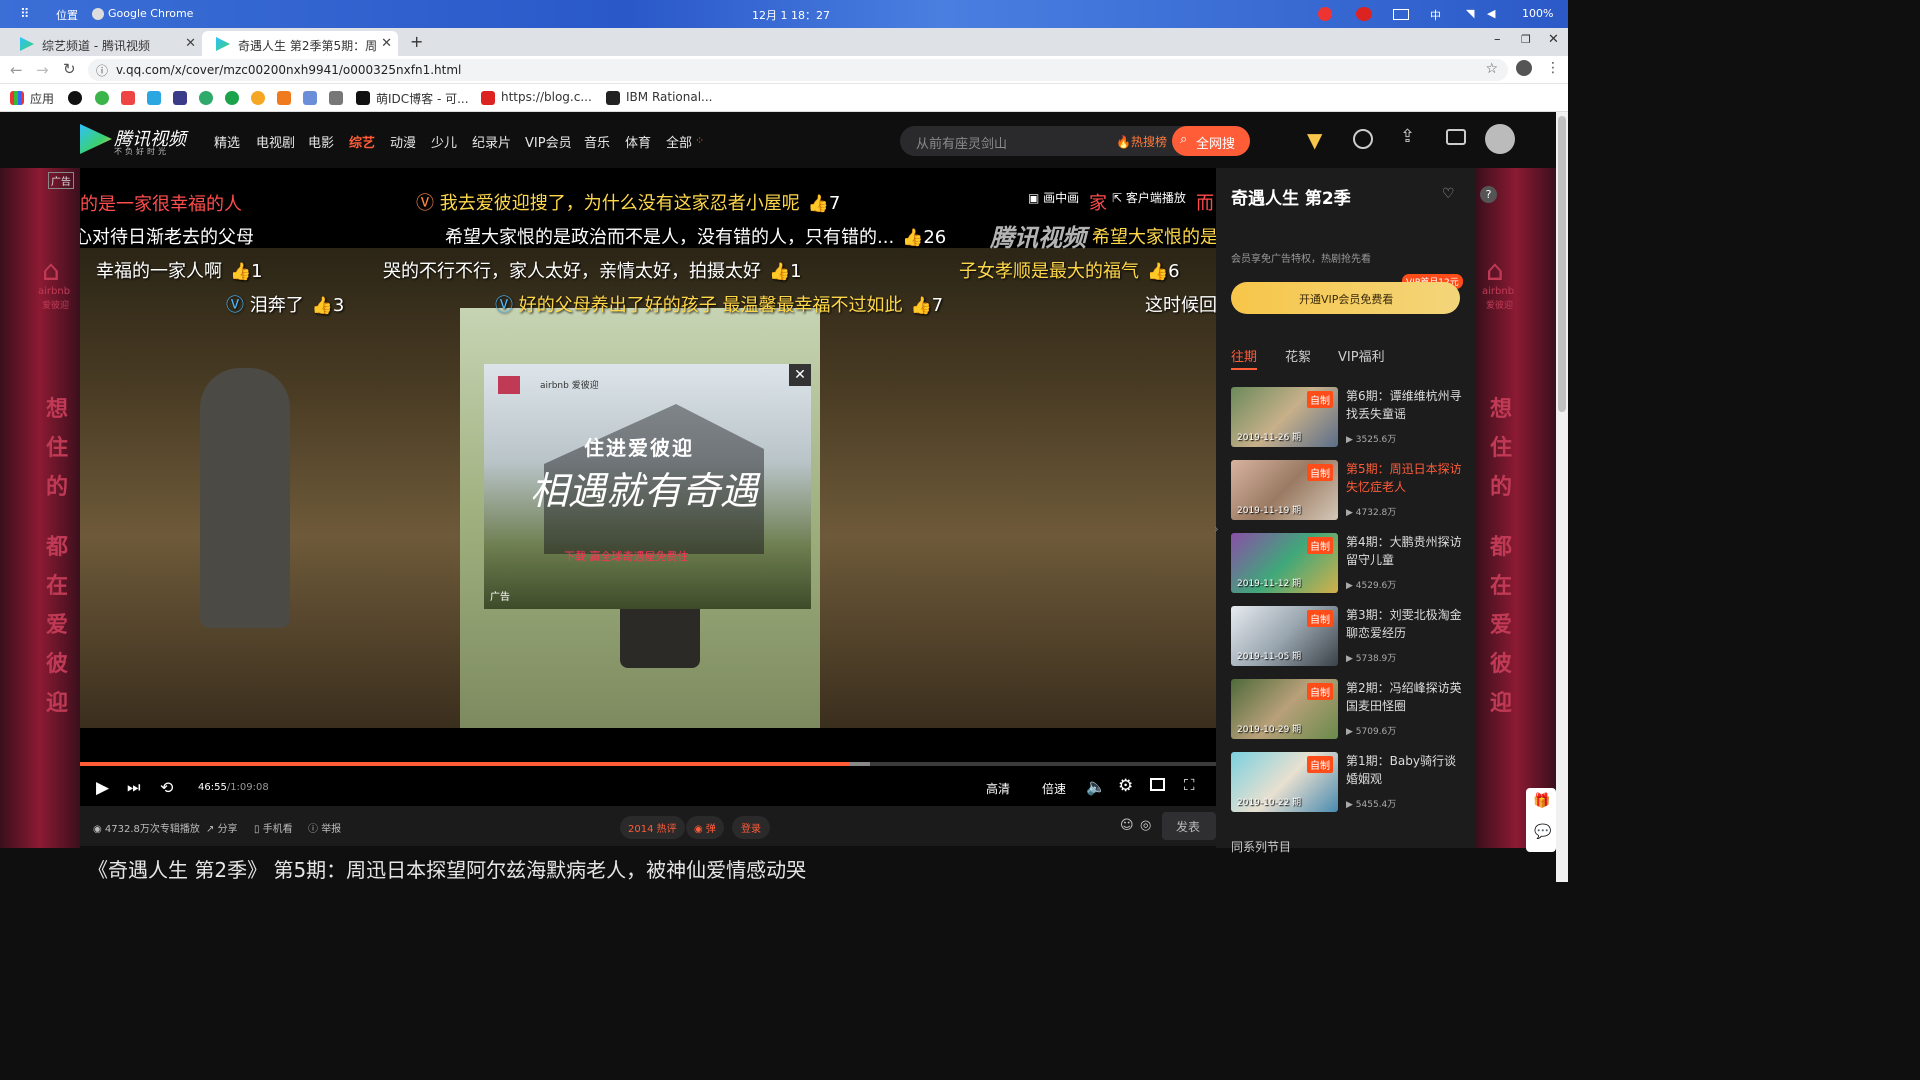 The height and width of the screenshot is (1080, 1920). What do you see at coordinates (1363, 139) in the screenshot?
I see `history-icon` at bounding box center [1363, 139].